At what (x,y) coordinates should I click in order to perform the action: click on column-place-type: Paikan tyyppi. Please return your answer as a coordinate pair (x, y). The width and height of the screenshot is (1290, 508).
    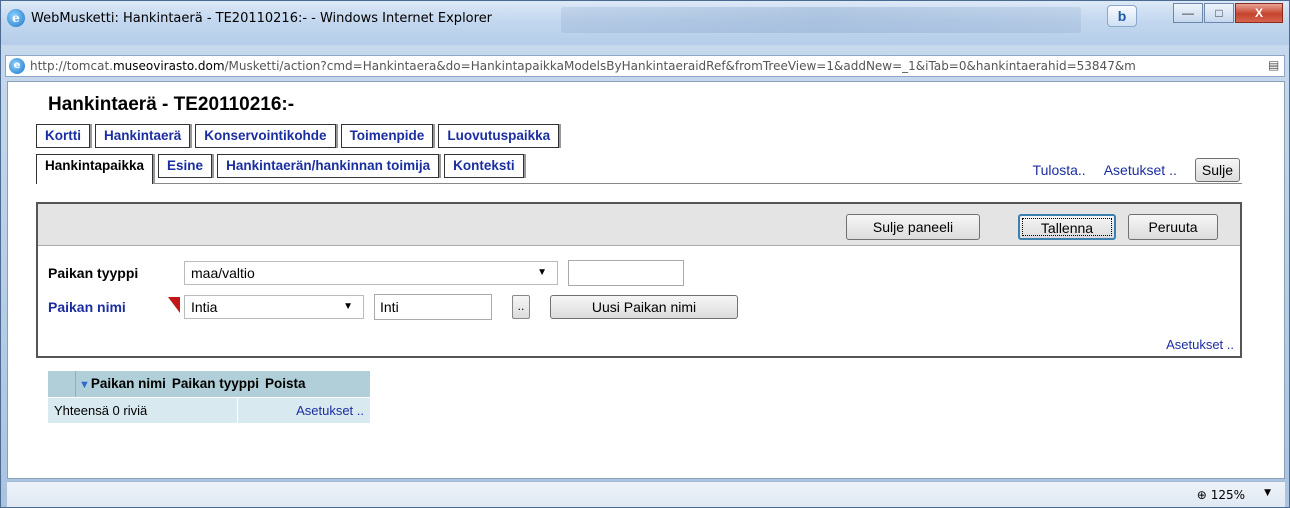
    Looking at the image, I should click on (215, 384).